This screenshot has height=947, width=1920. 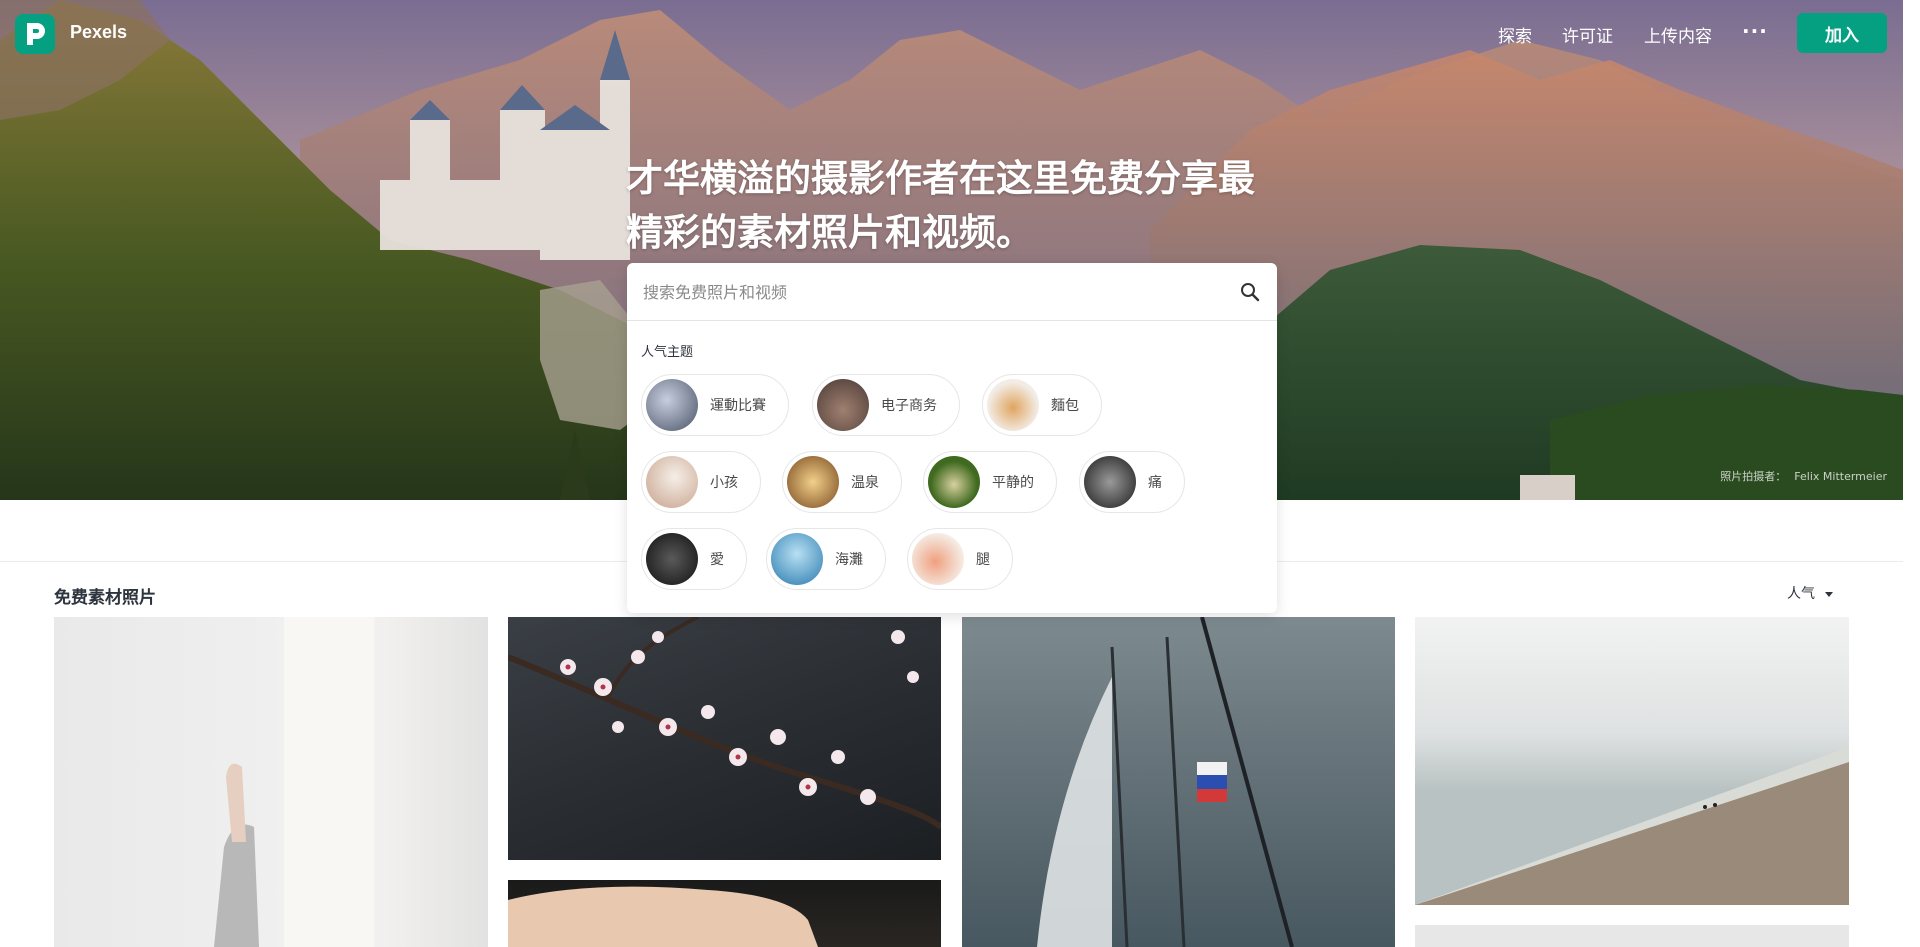 I want to click on topic-chip: 海灘, so click(x=826, y=559).